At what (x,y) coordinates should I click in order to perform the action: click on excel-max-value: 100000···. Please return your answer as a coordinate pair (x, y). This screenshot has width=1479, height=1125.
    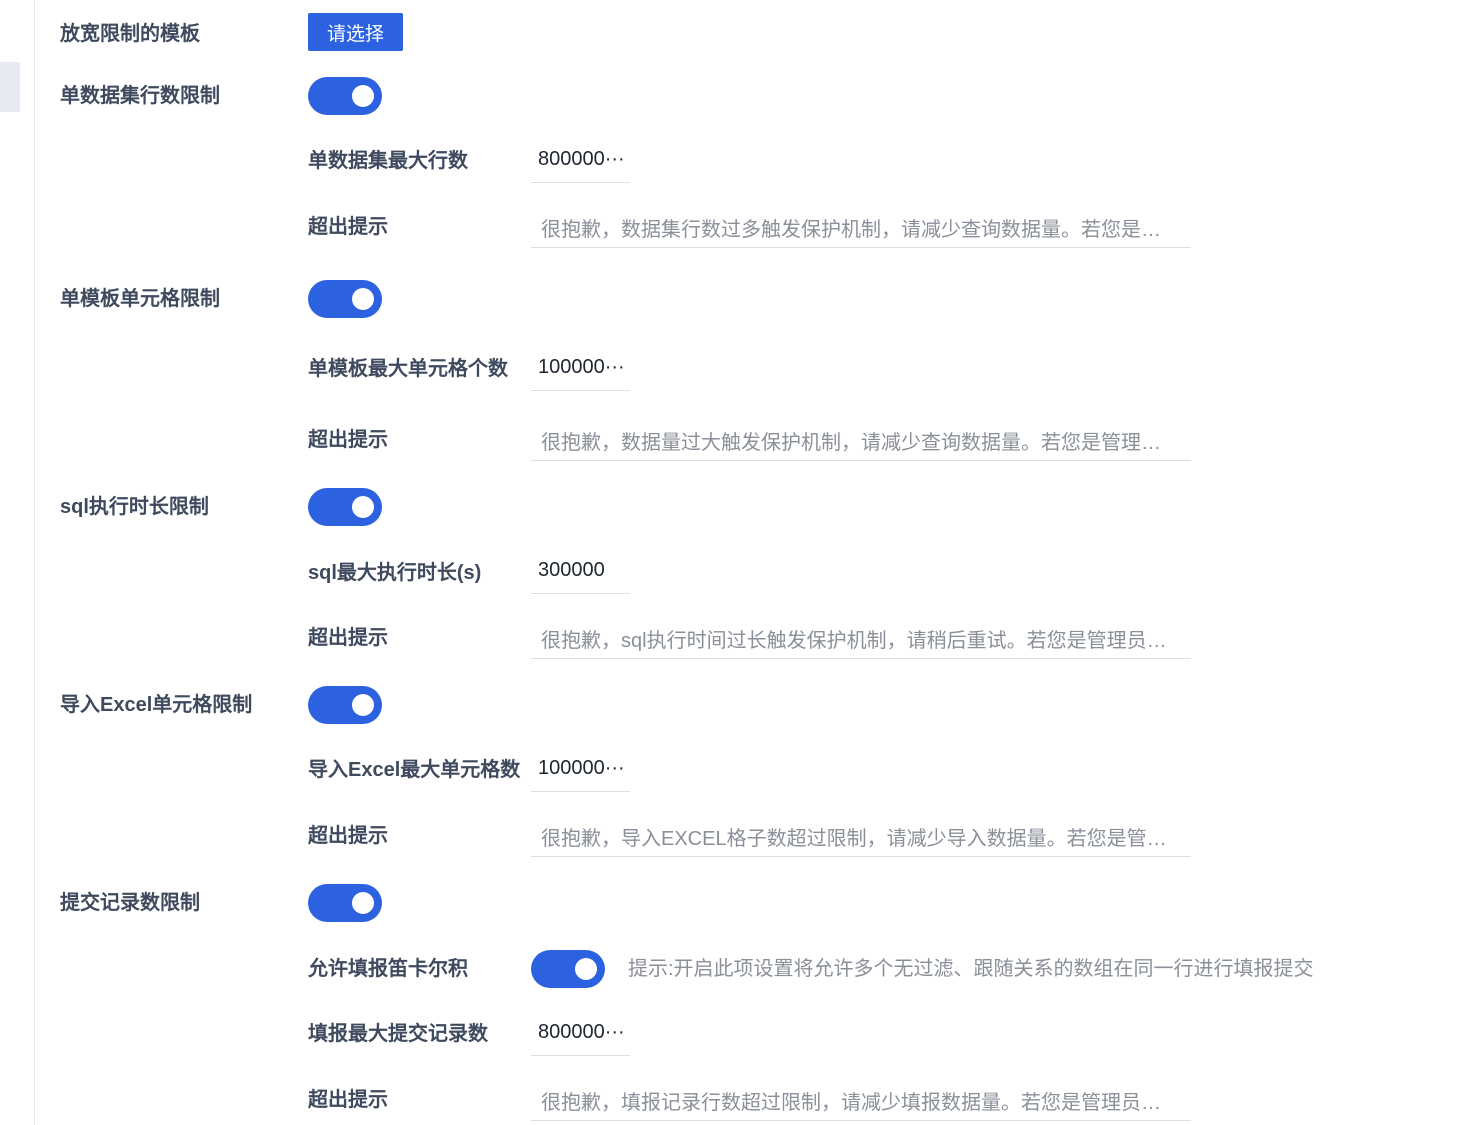
    Looking at the image, I should click on (581, 768).